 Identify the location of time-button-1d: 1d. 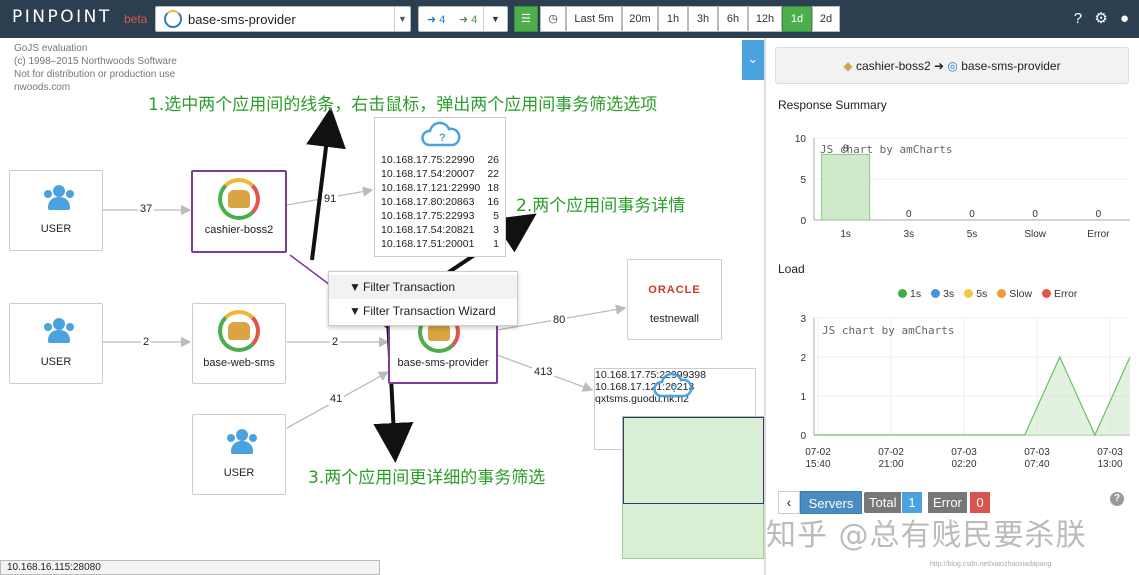
(797, 19).